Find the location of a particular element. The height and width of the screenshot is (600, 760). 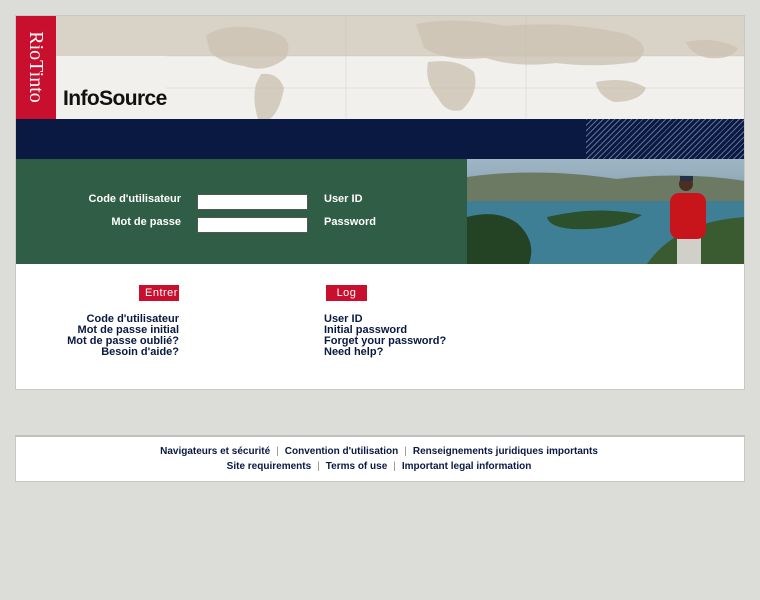

logo-text: RioTinto is located at coordinates (36, 67).